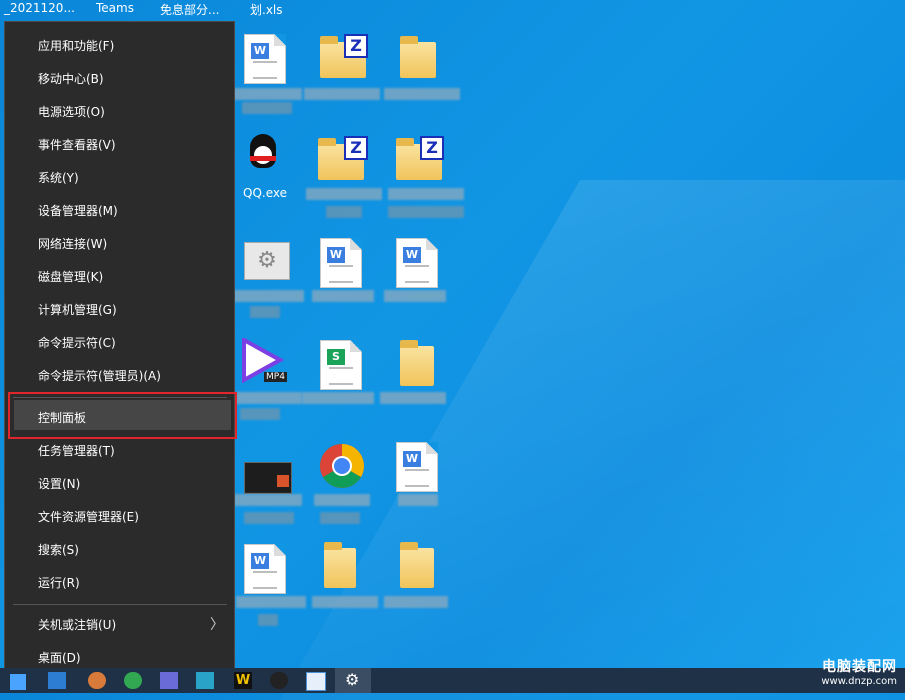 This screenshot has width=905, height=700. I want to click on chevron-right-icon: 〉, so click(217, 625).